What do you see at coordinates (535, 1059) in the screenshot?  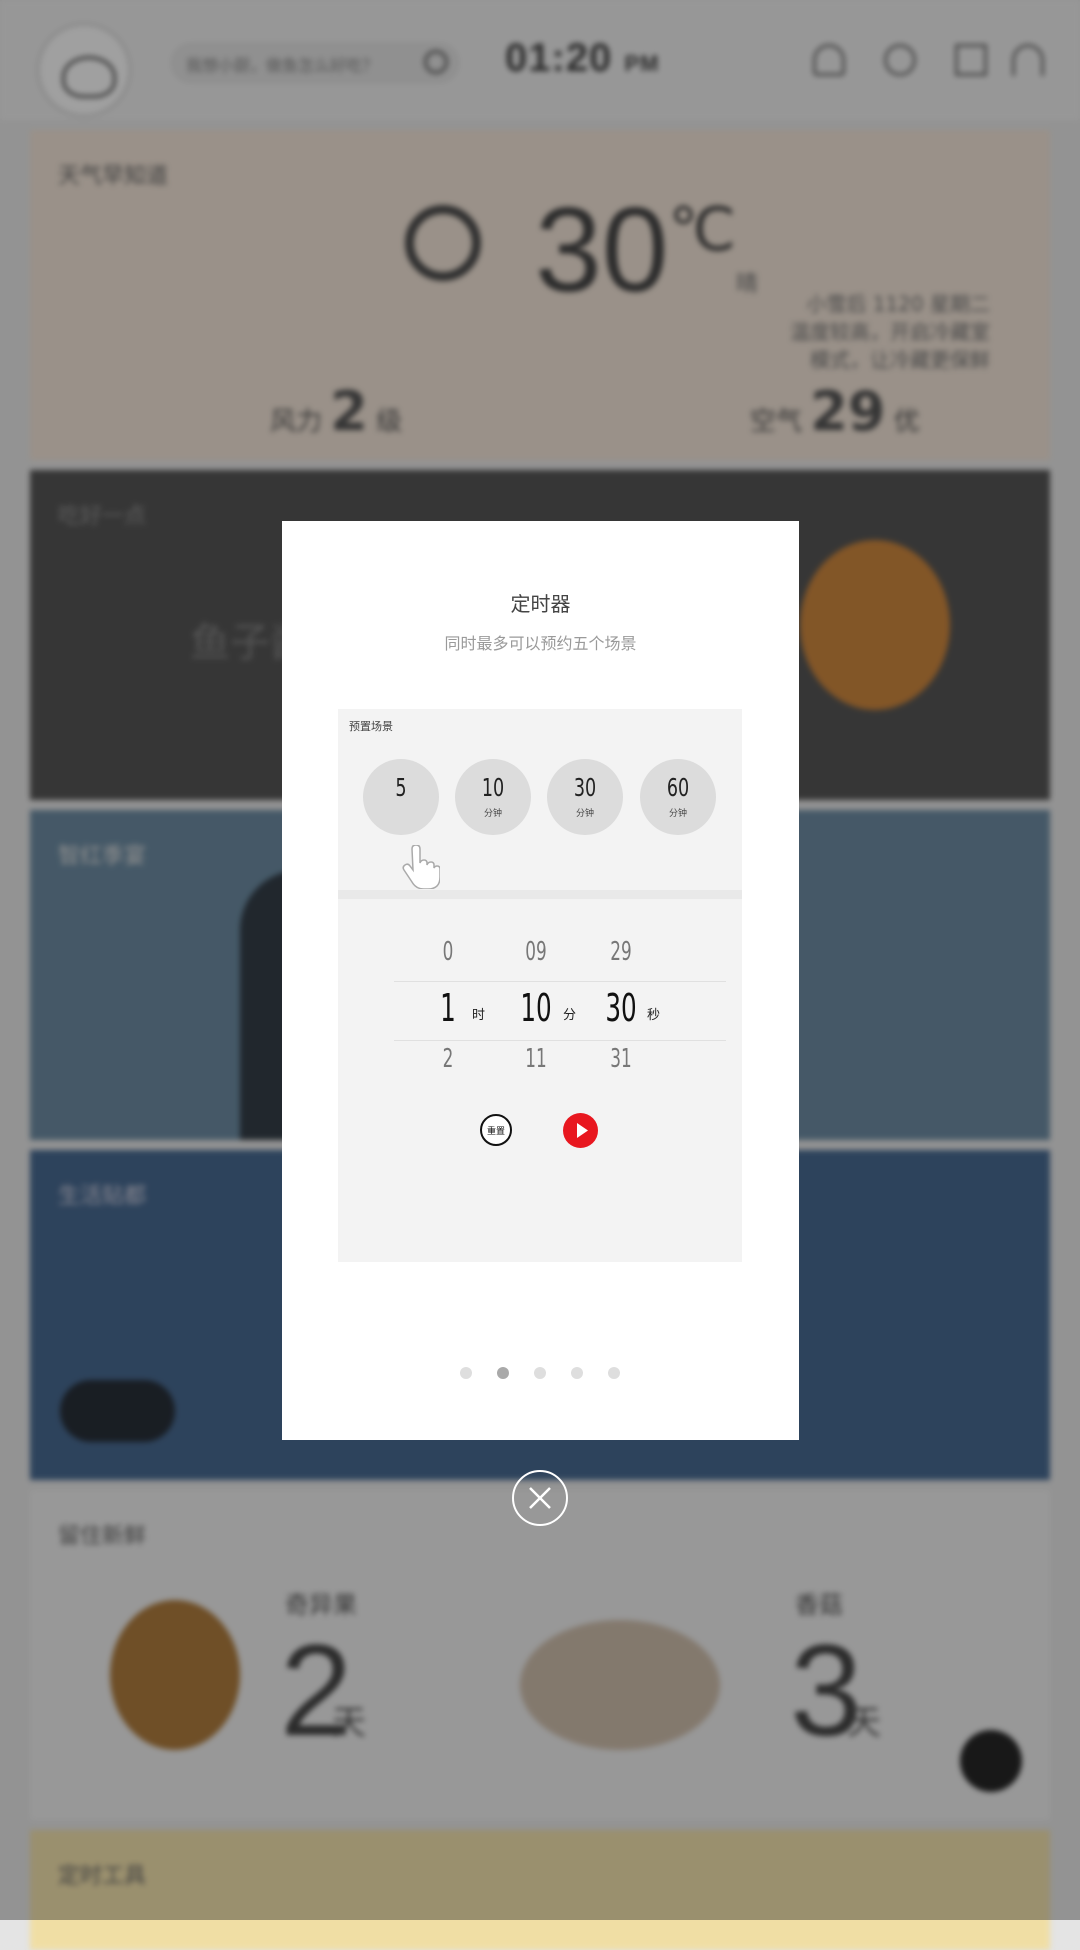 I see `minute-next: 11` at bounding box center [535, 1059].